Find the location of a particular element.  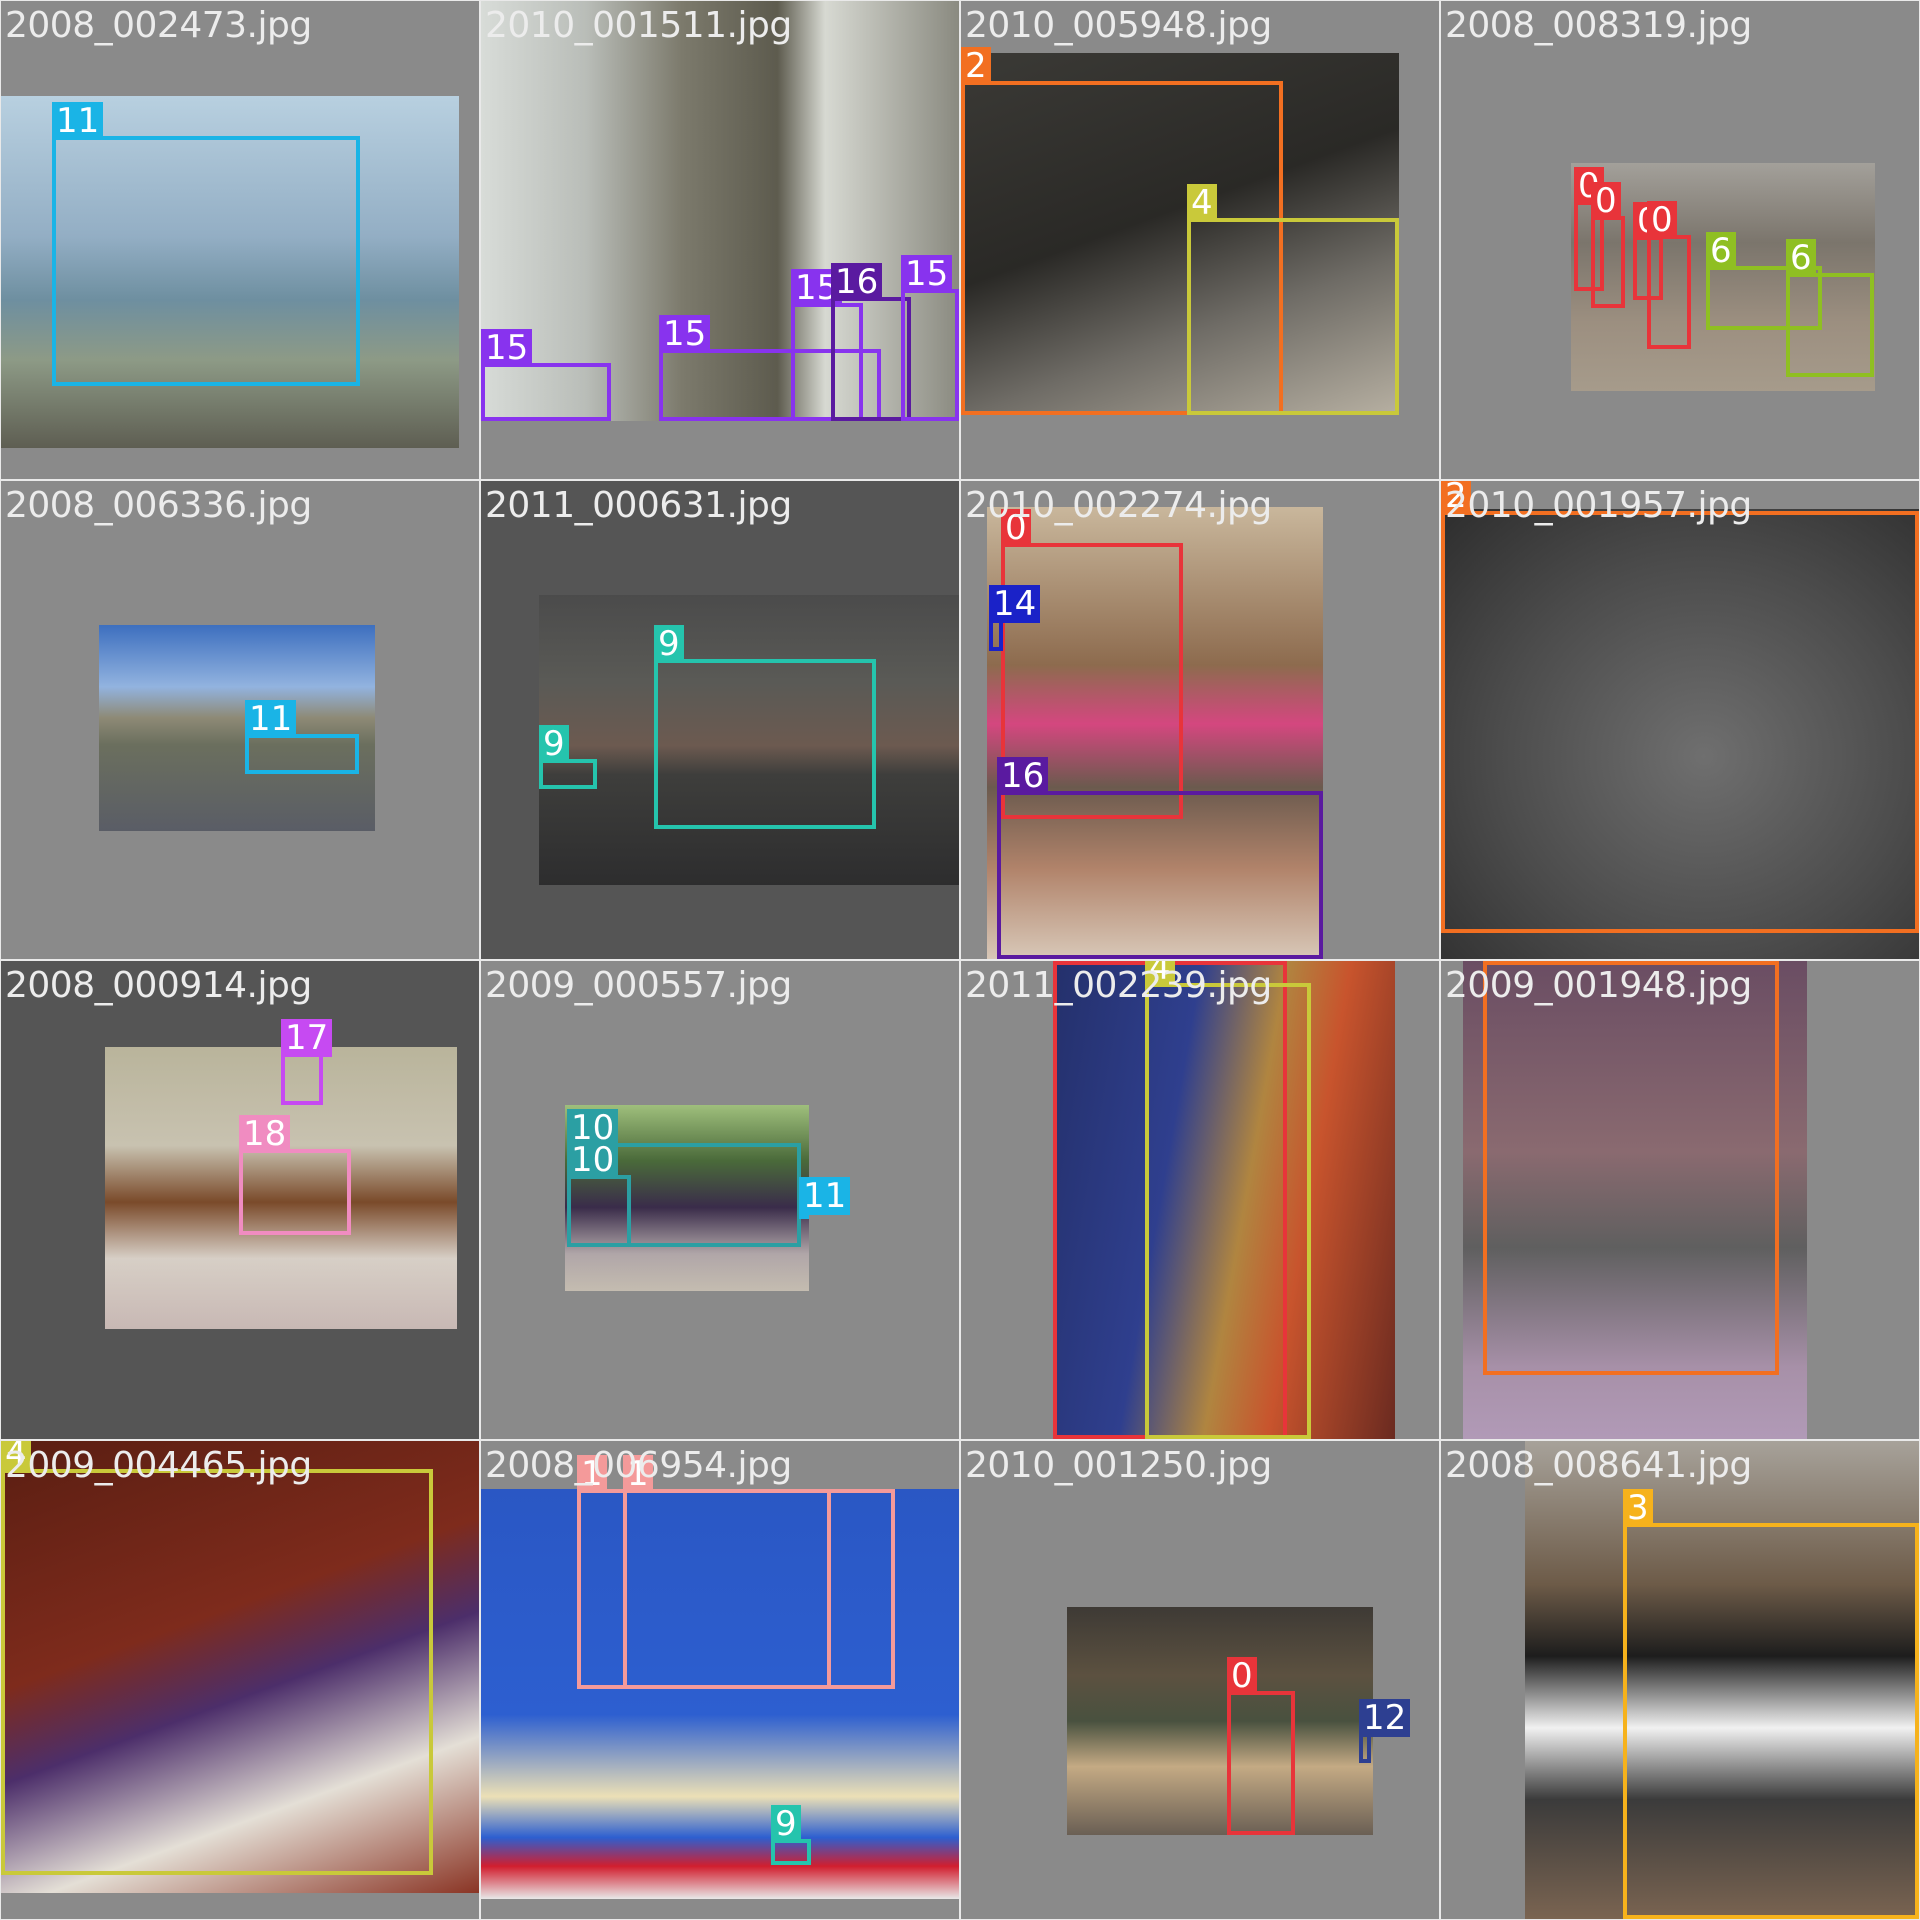

bounding-box: 6 is located at coordinates (1830, 308).